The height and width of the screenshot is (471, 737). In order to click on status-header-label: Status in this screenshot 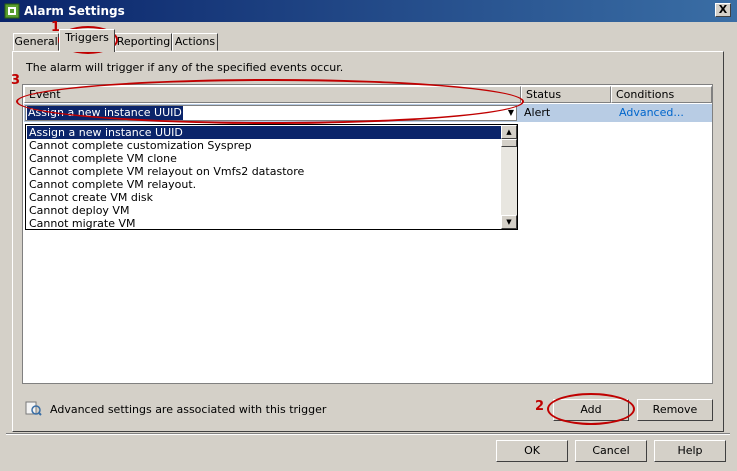, I will do `click(544, 94)`.